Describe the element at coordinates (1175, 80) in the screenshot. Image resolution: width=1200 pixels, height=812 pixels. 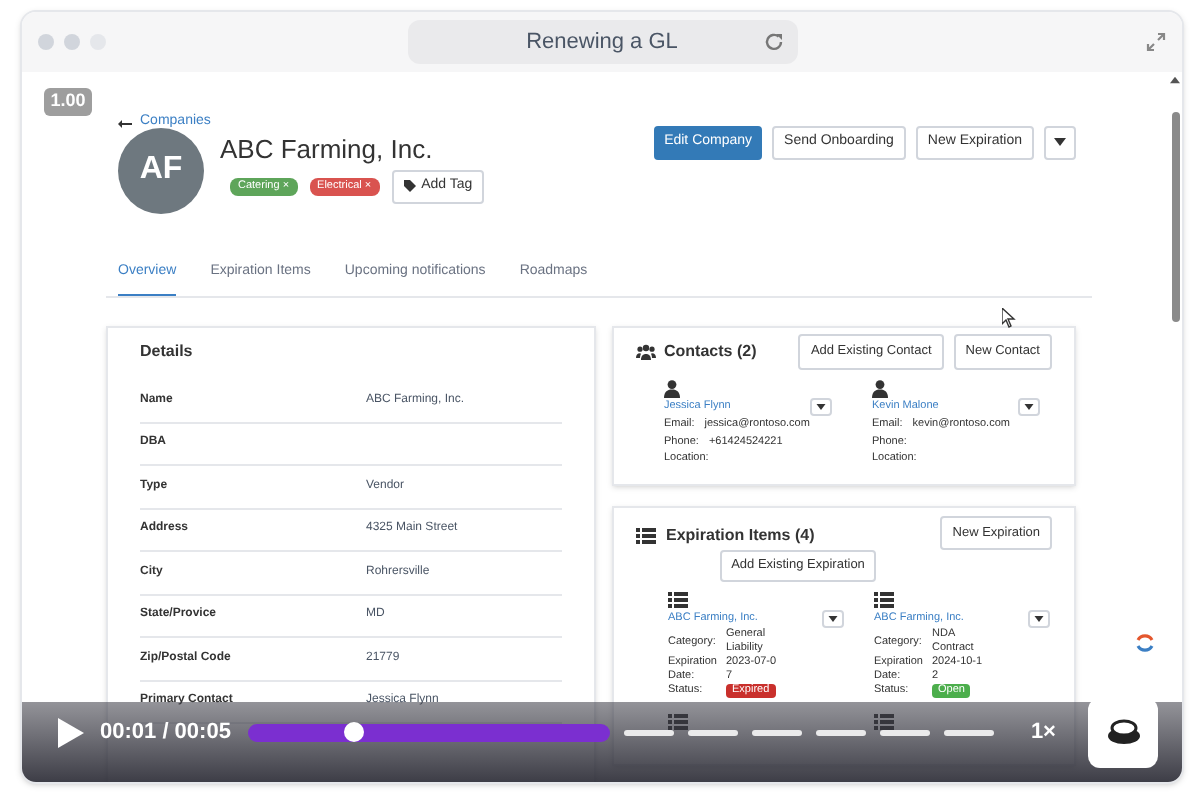
I see `scroll-up-icon` at that location.